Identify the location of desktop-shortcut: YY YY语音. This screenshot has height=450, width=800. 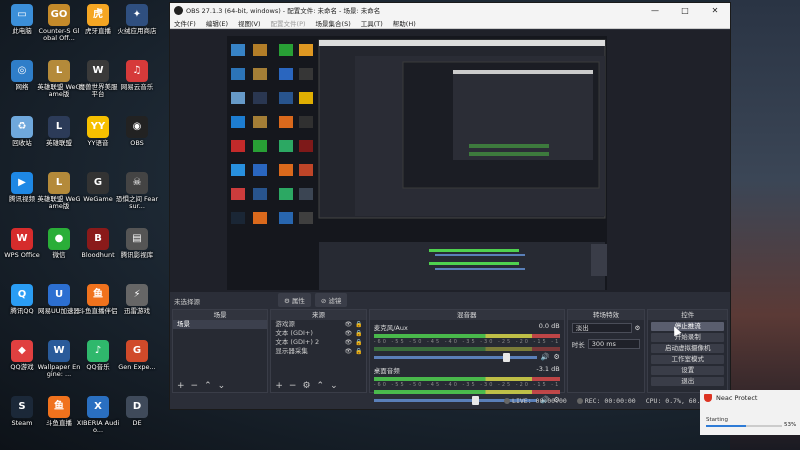
(98, 131).